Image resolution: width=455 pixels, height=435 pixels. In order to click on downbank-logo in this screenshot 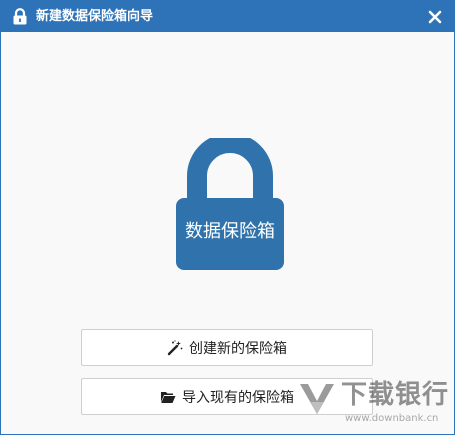, I will do `click(317, 399)`.